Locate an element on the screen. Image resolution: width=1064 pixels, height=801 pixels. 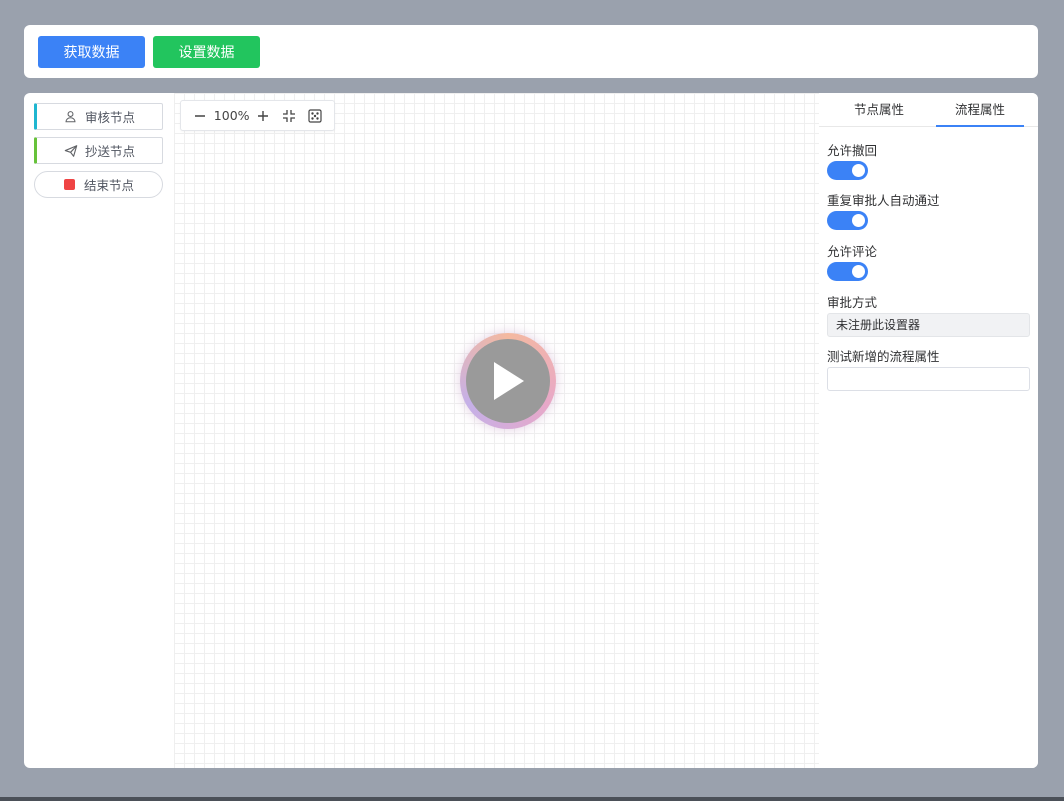
auto-pass-toggle is located at coordinates (847, 220).